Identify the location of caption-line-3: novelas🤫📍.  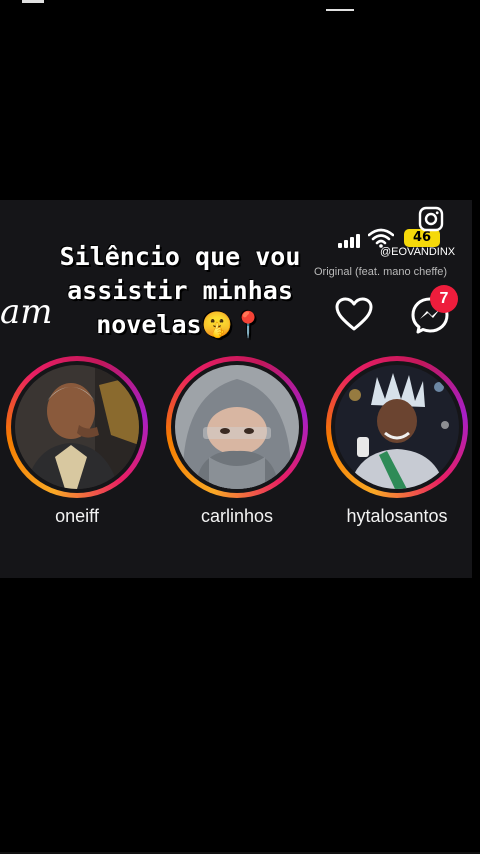
(180, 324).